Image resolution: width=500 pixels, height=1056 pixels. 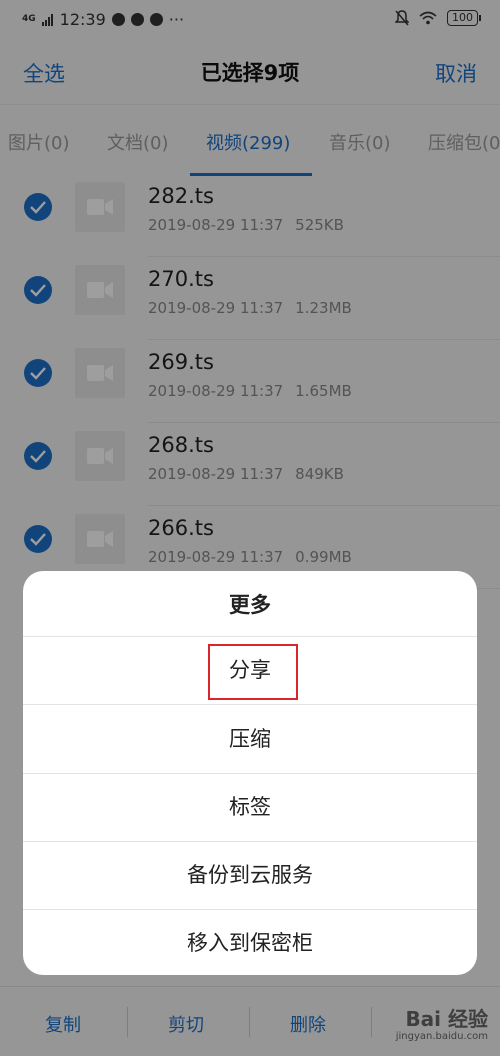 What do you see at coordinates (250, 807) in the screenshot?
I see `tag-option: 标签` at bounding box center [250, 807].